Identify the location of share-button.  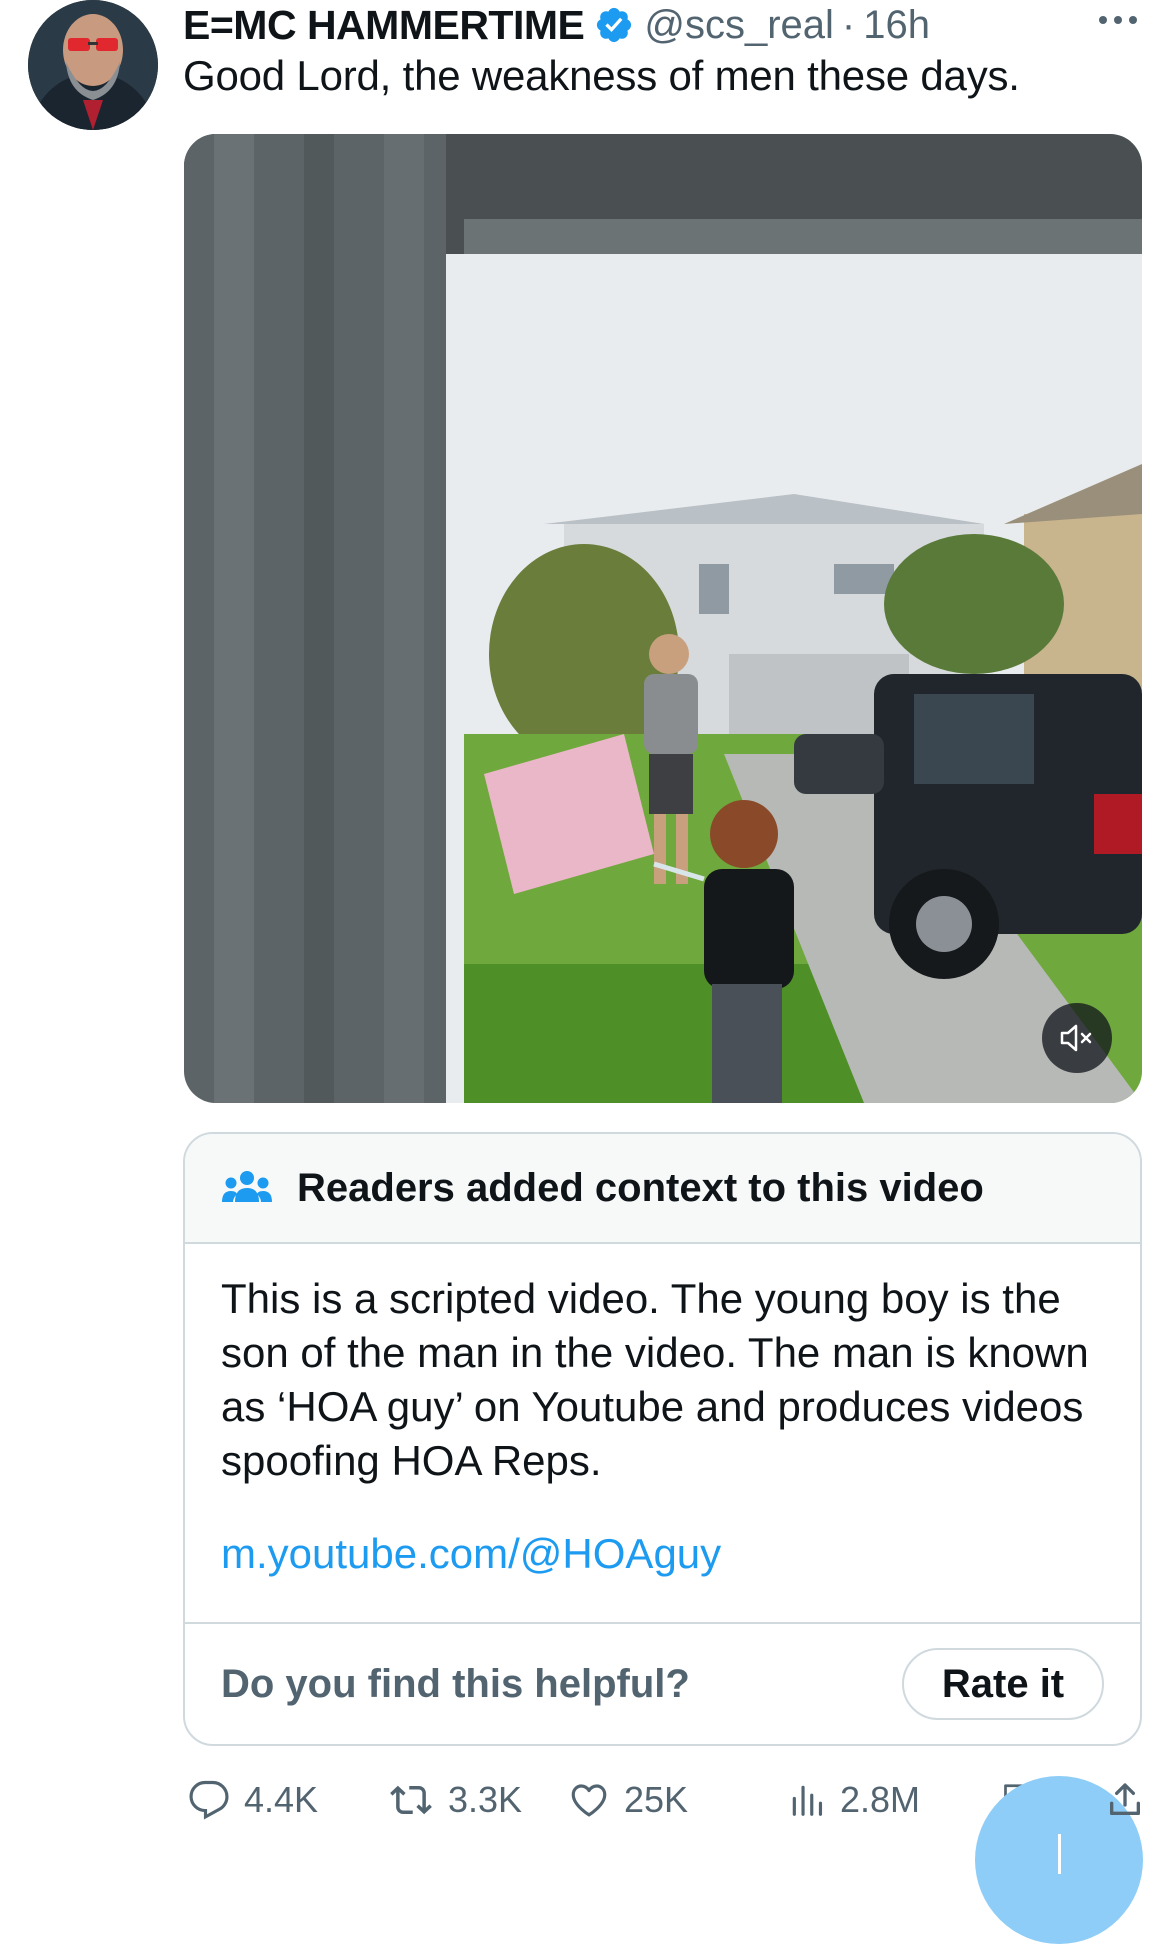
(1132, 1800).